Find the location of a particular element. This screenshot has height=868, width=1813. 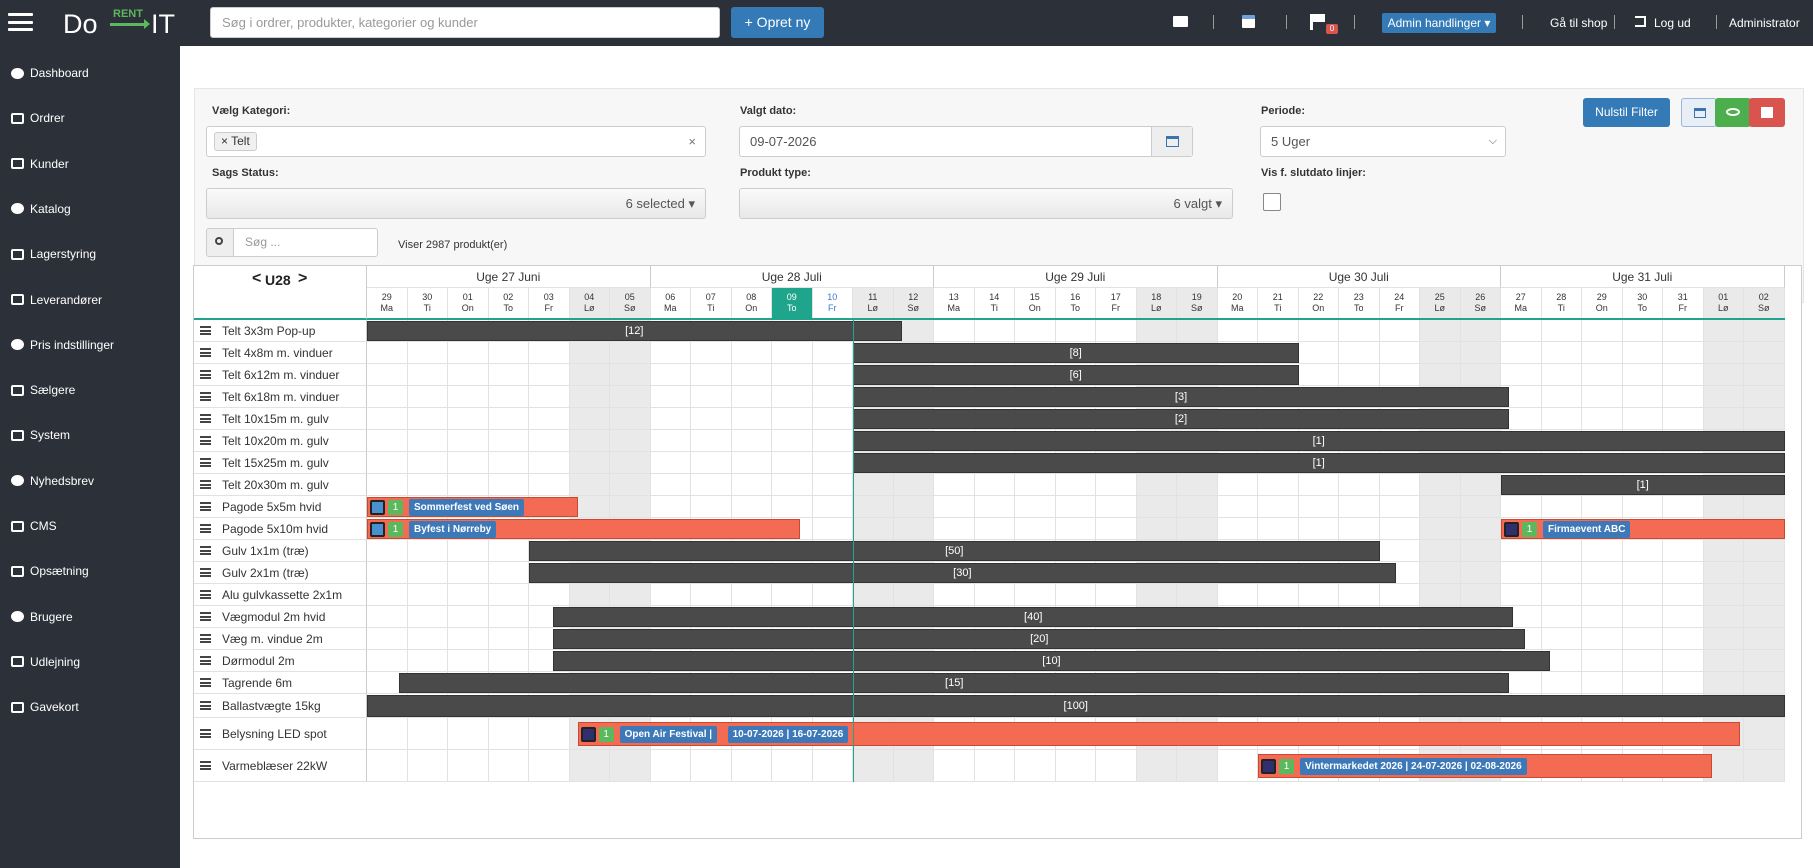

calendar-view-button is located at coordinates (1699, 112).